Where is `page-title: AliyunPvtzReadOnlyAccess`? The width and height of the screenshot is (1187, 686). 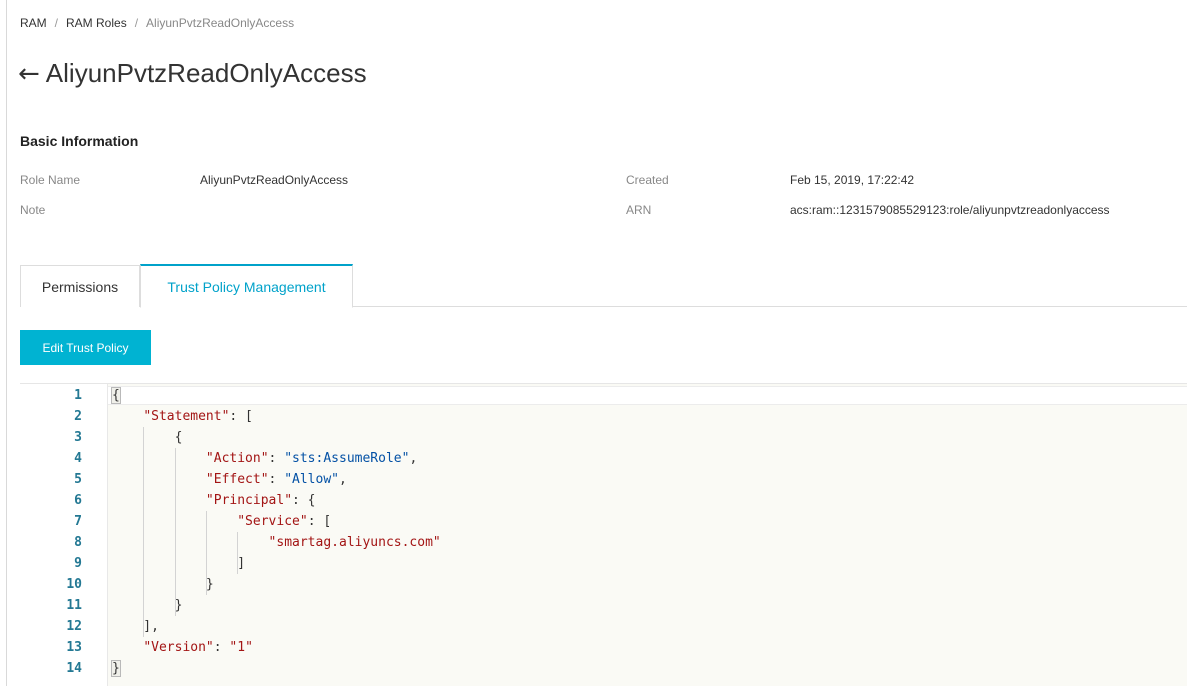
page-title: AliyunPvtzReadOnlyAccess is located at coordinates (206, 73).